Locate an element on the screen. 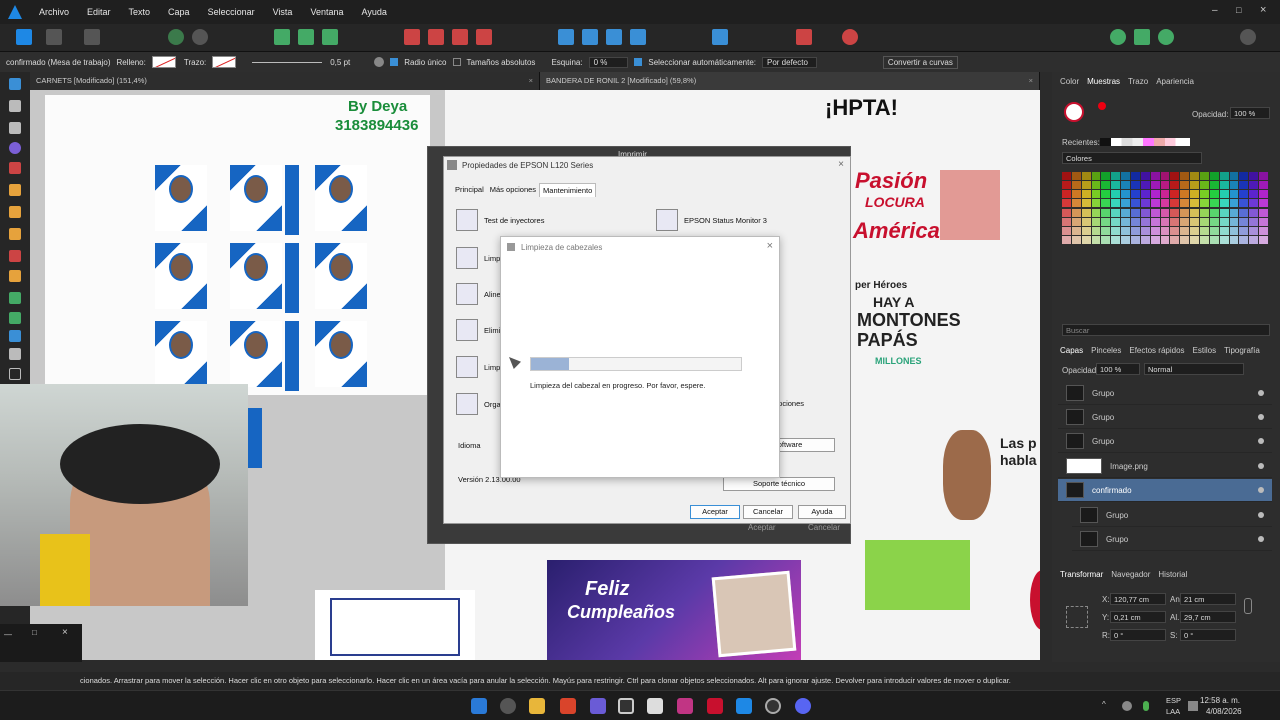 This screenshot has height=720, width=1280. affinity-icon is located at coordinates (715, 706).